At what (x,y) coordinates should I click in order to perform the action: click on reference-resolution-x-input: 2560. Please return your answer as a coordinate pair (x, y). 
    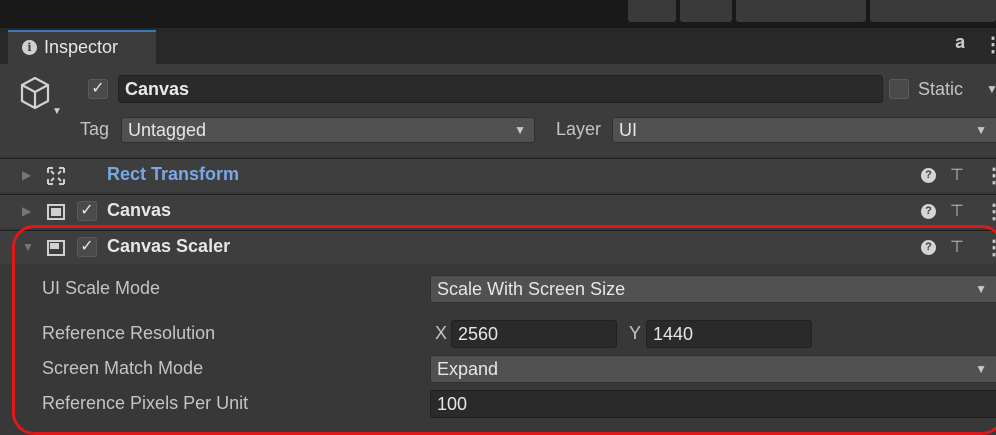
    Looking at the image, I should click on (534, 334).